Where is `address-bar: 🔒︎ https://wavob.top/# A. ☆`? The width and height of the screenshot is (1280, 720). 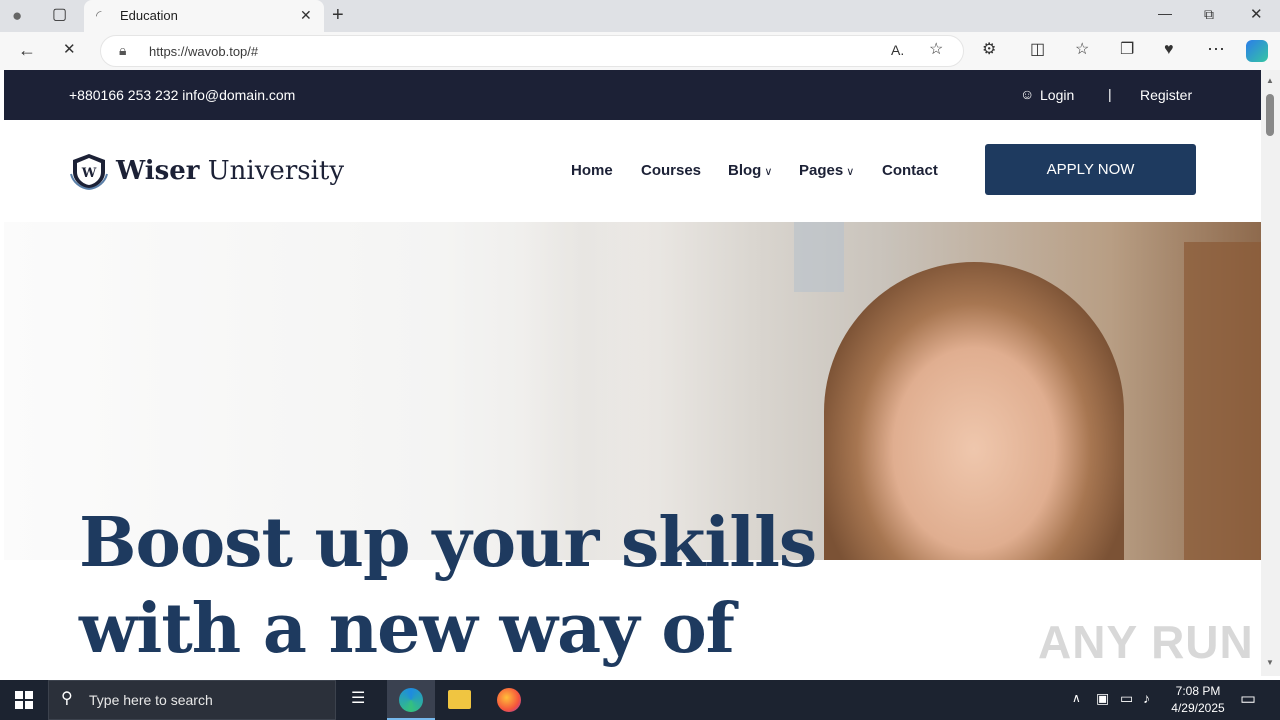 address-bar: 🔒︎ https://wavob.top/# A. ☆ is located at coordinates (532, 51).